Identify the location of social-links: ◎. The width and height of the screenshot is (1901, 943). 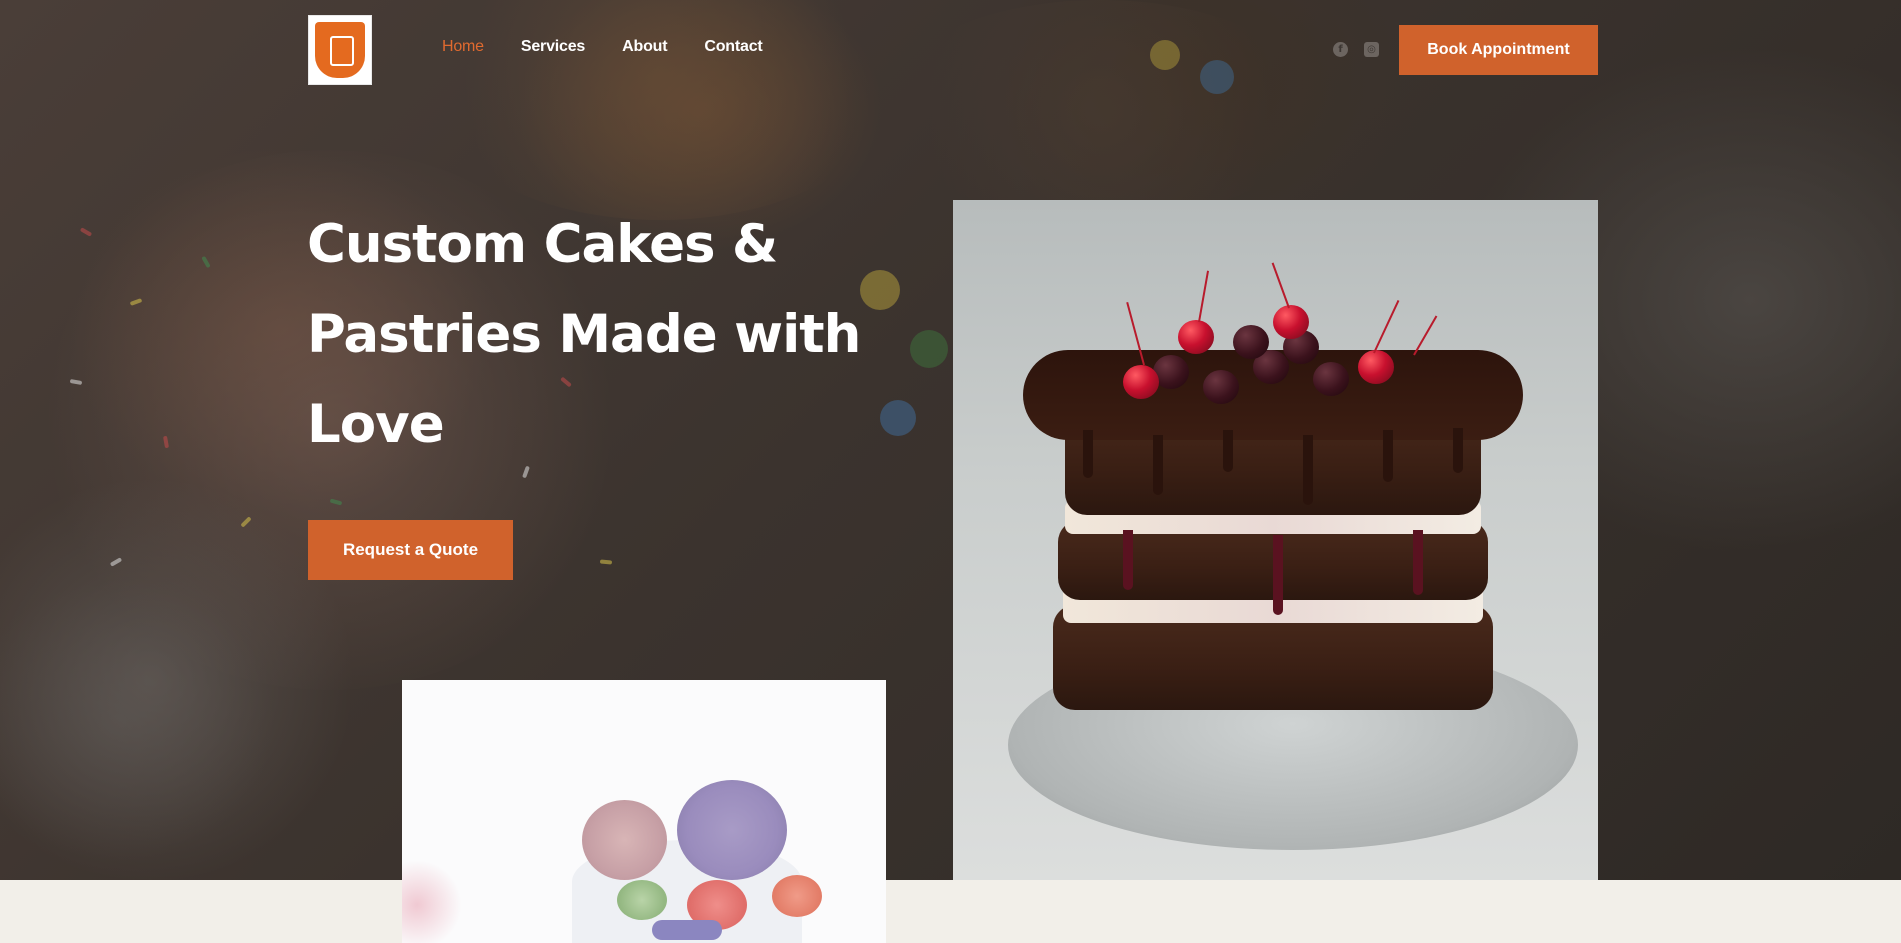
(1371, 49).